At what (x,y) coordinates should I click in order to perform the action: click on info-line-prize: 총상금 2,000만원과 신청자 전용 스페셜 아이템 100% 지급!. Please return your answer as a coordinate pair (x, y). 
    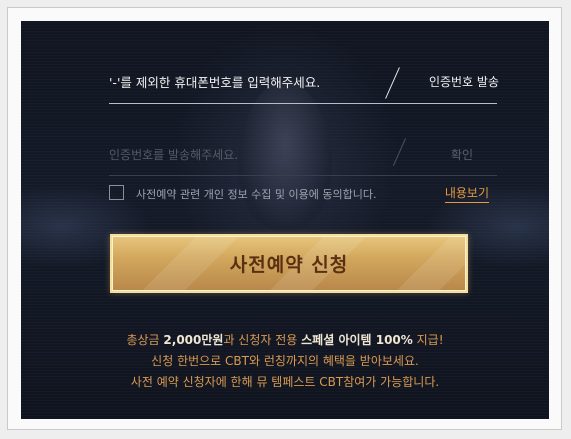
    Looking at the image, I should click on (285, 339).